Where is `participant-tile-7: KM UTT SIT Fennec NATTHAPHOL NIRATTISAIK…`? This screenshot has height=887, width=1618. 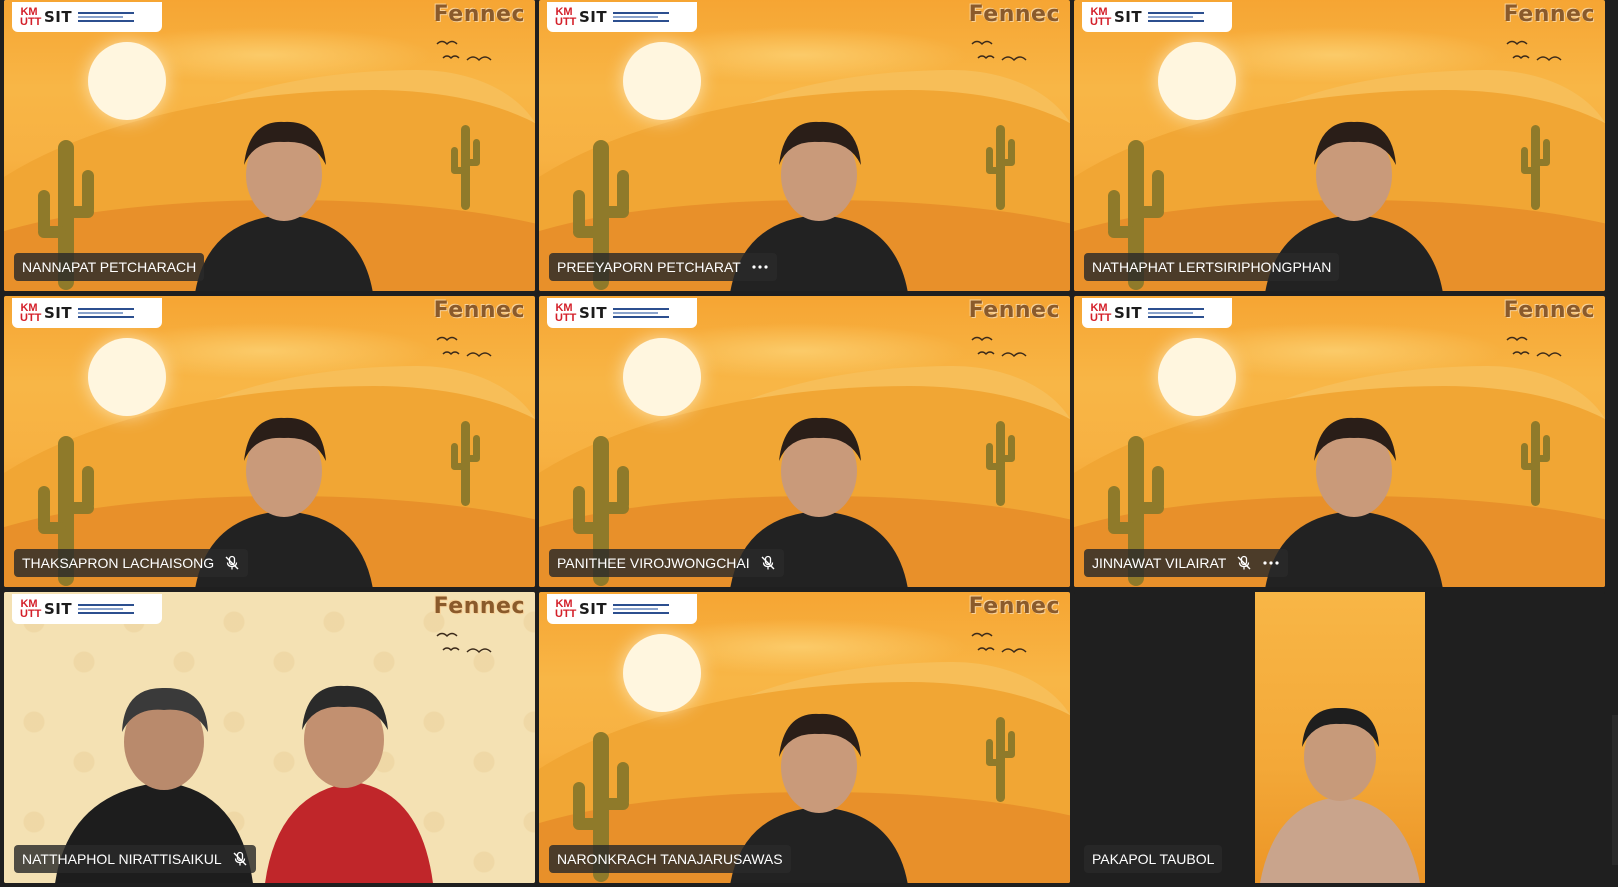 participant-tile-7: KM UTT SIT Fennec NATTHAPHOL NIRATTISAIK… is located at coordinates (269, 737).